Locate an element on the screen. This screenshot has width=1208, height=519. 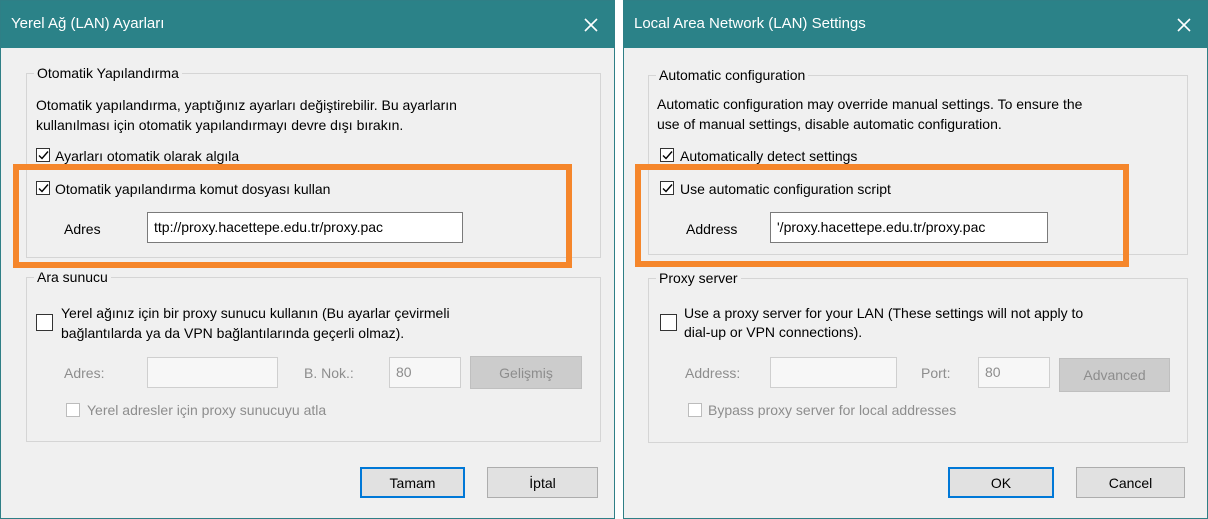
auto-detect-label: Automatically detect settings is located at coordinates (768, 156).